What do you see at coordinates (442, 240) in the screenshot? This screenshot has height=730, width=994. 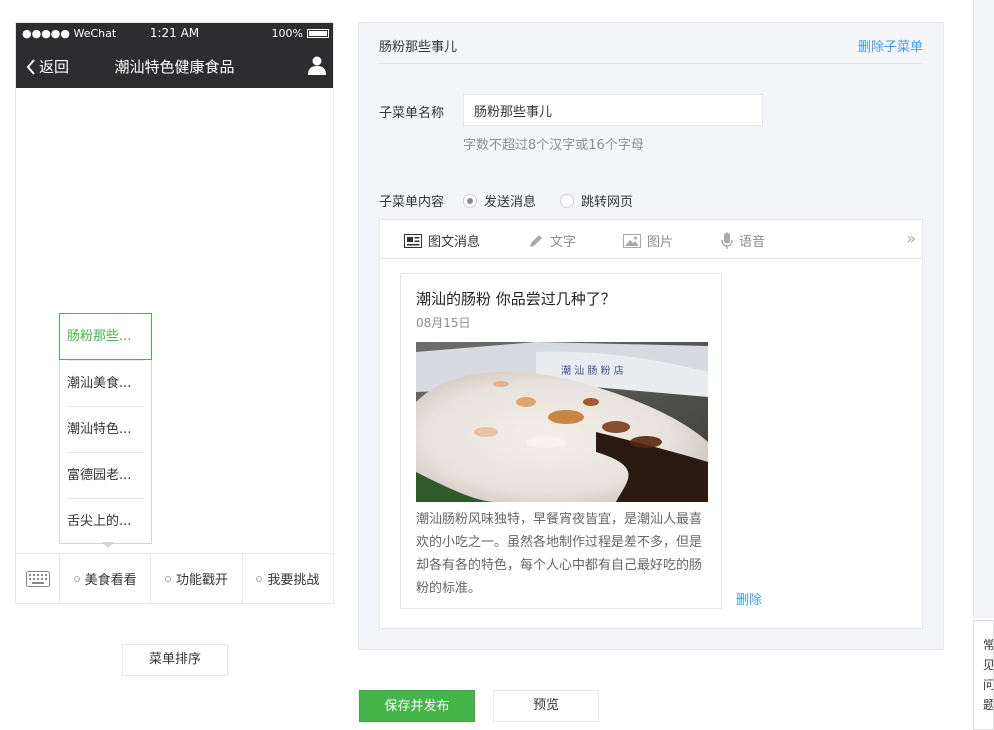 I see `tab-news: 图文消息` at bounding box center [442, 240].